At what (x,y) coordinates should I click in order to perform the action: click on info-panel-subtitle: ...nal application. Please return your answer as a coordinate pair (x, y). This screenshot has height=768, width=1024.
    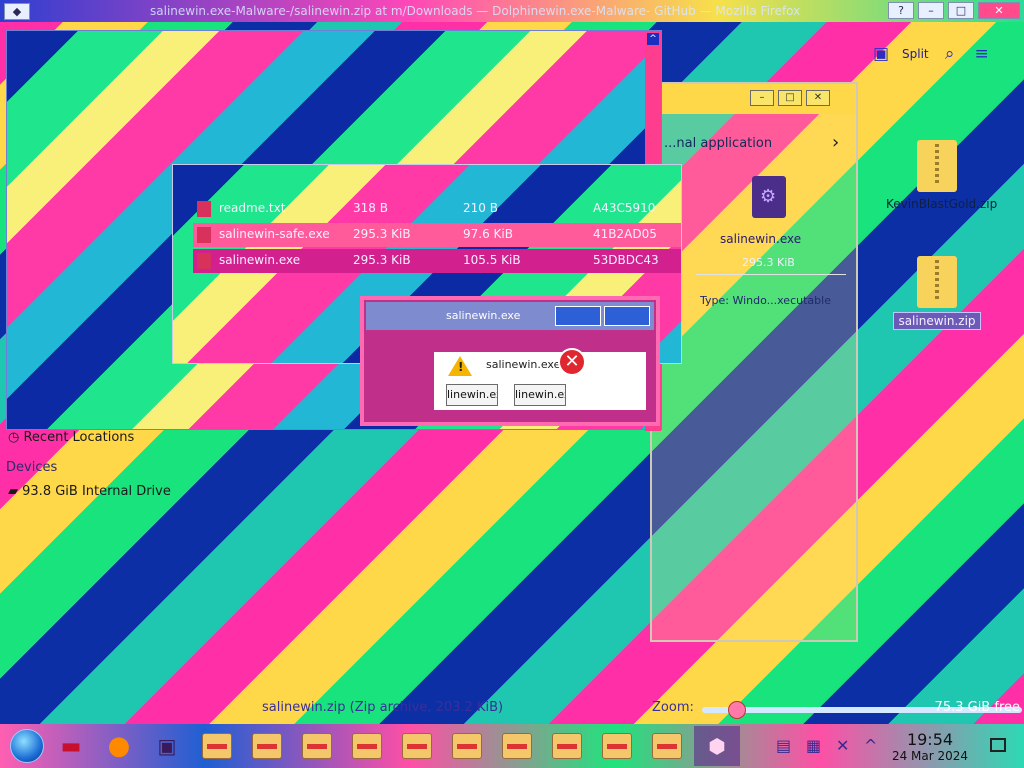
    Looking at the image, I should click on (718, 143).